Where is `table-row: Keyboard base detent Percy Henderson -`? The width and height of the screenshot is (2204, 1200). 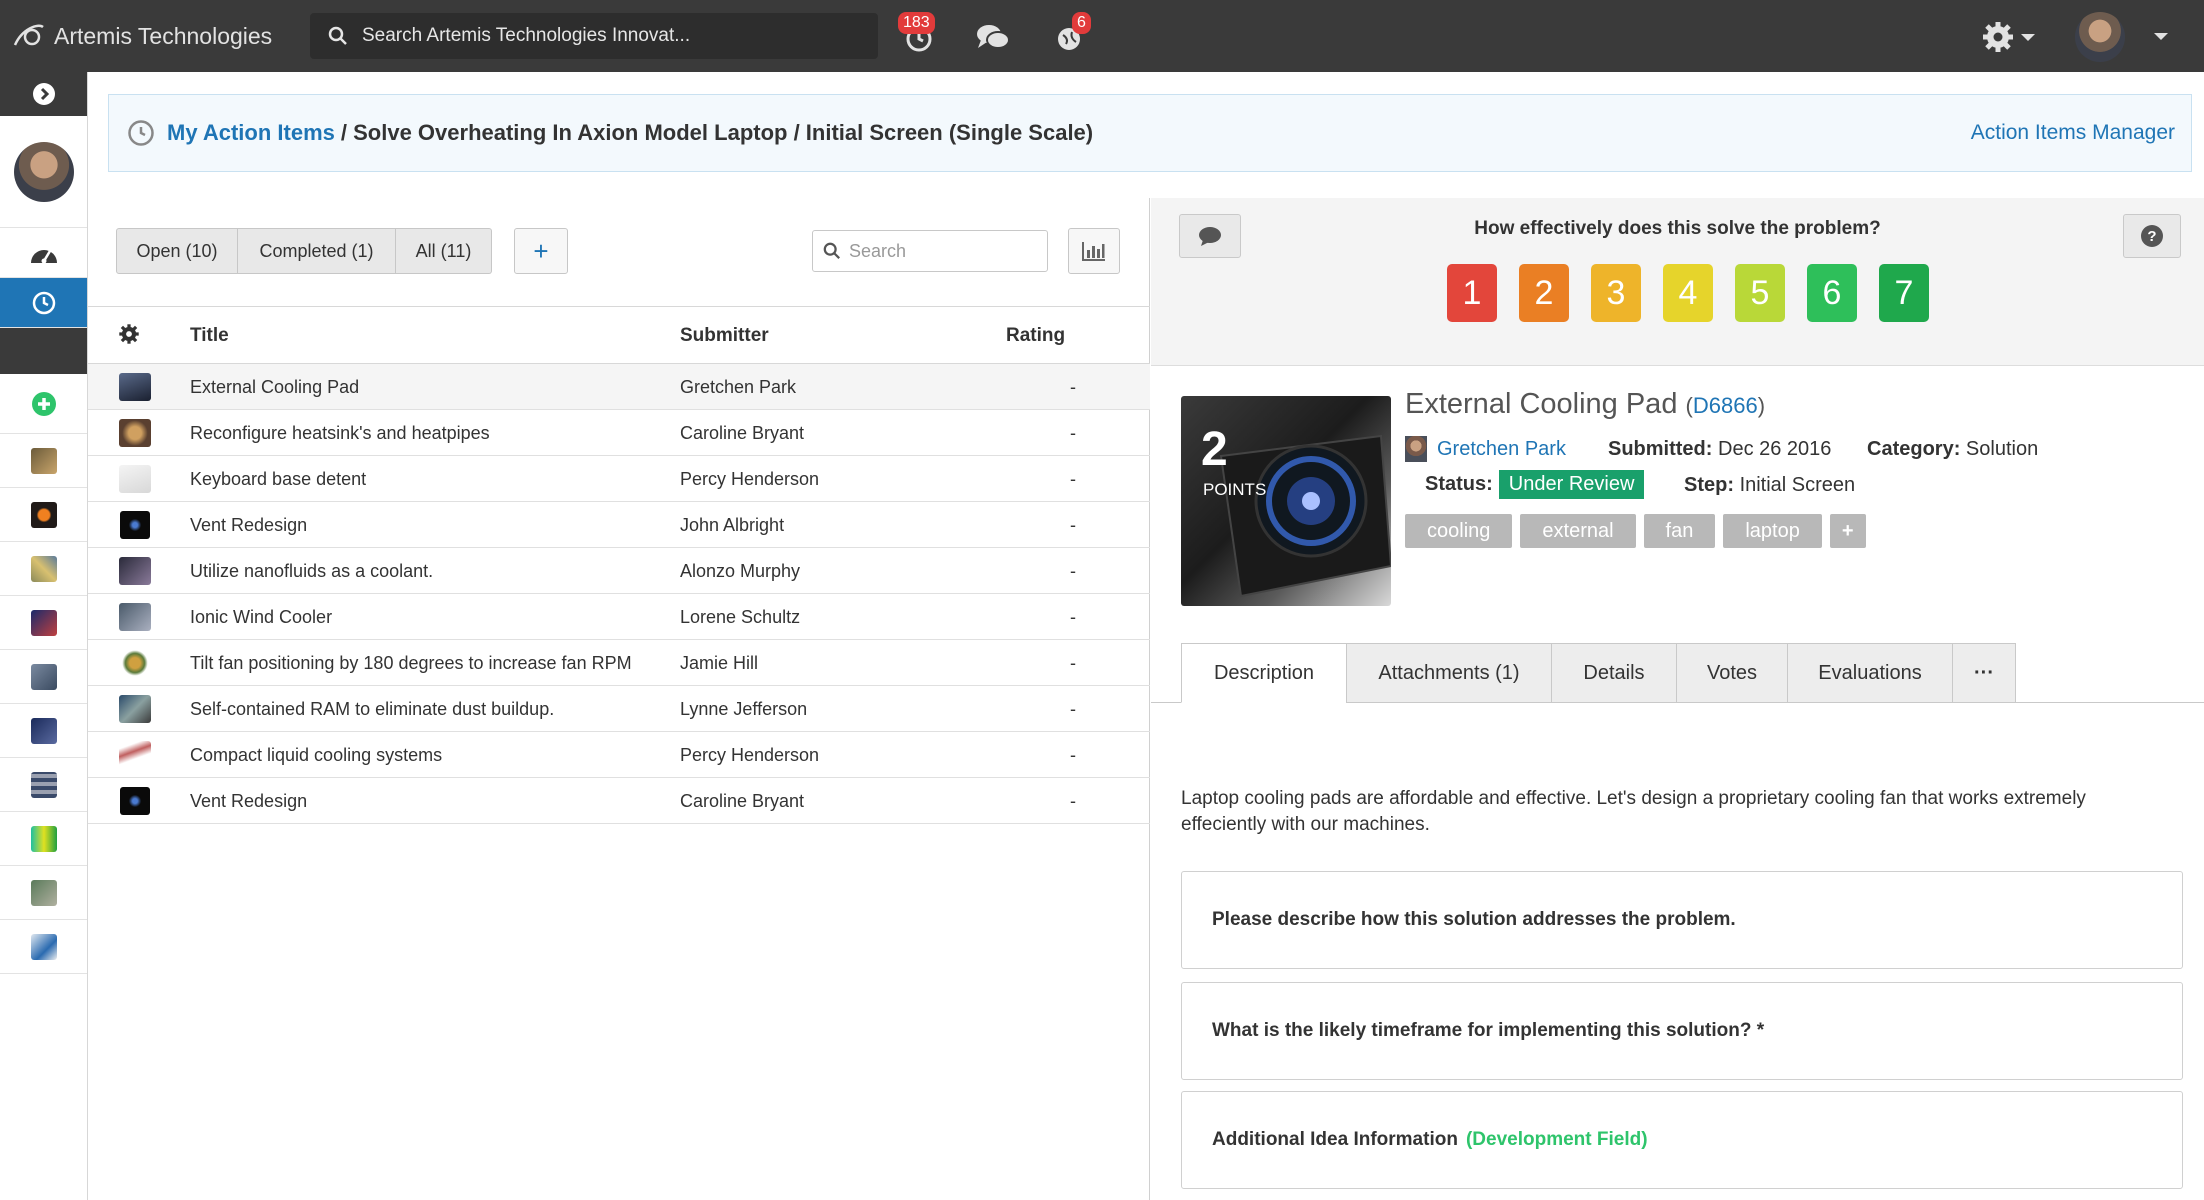
table-row: Keyboard base detent Percy Henderson - is located at coordinates (619, 479).